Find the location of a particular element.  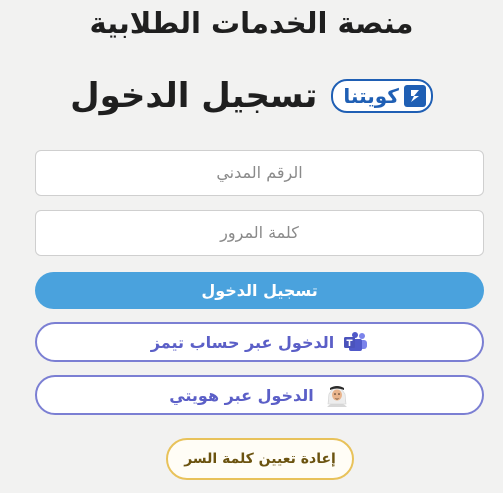

kuwaiti-logo: كويتنا is located at coordinates (382, 96).